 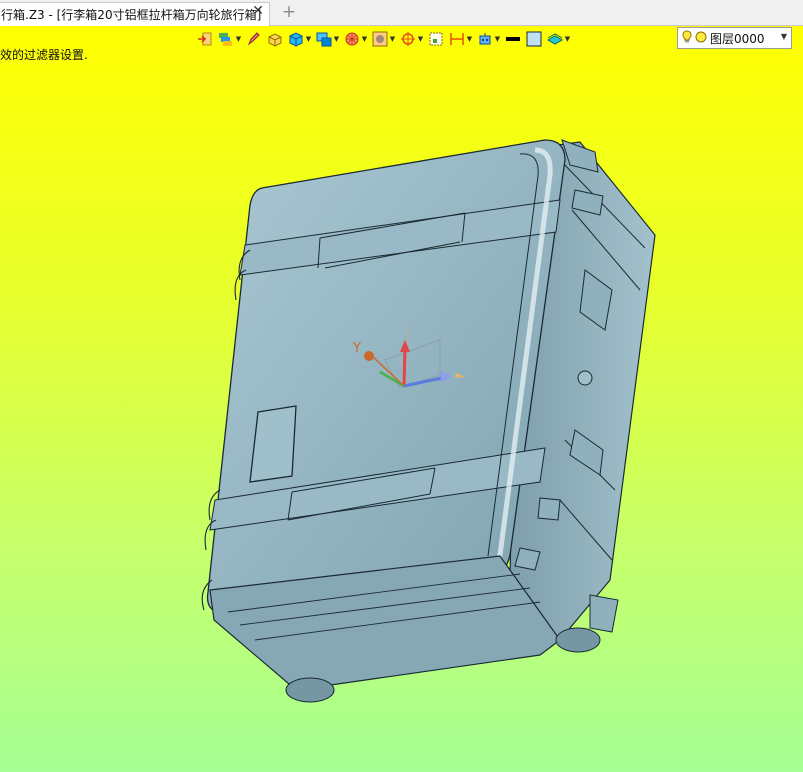 I want to click on close-tab-icon: ✕, so click(x=258, y=11).